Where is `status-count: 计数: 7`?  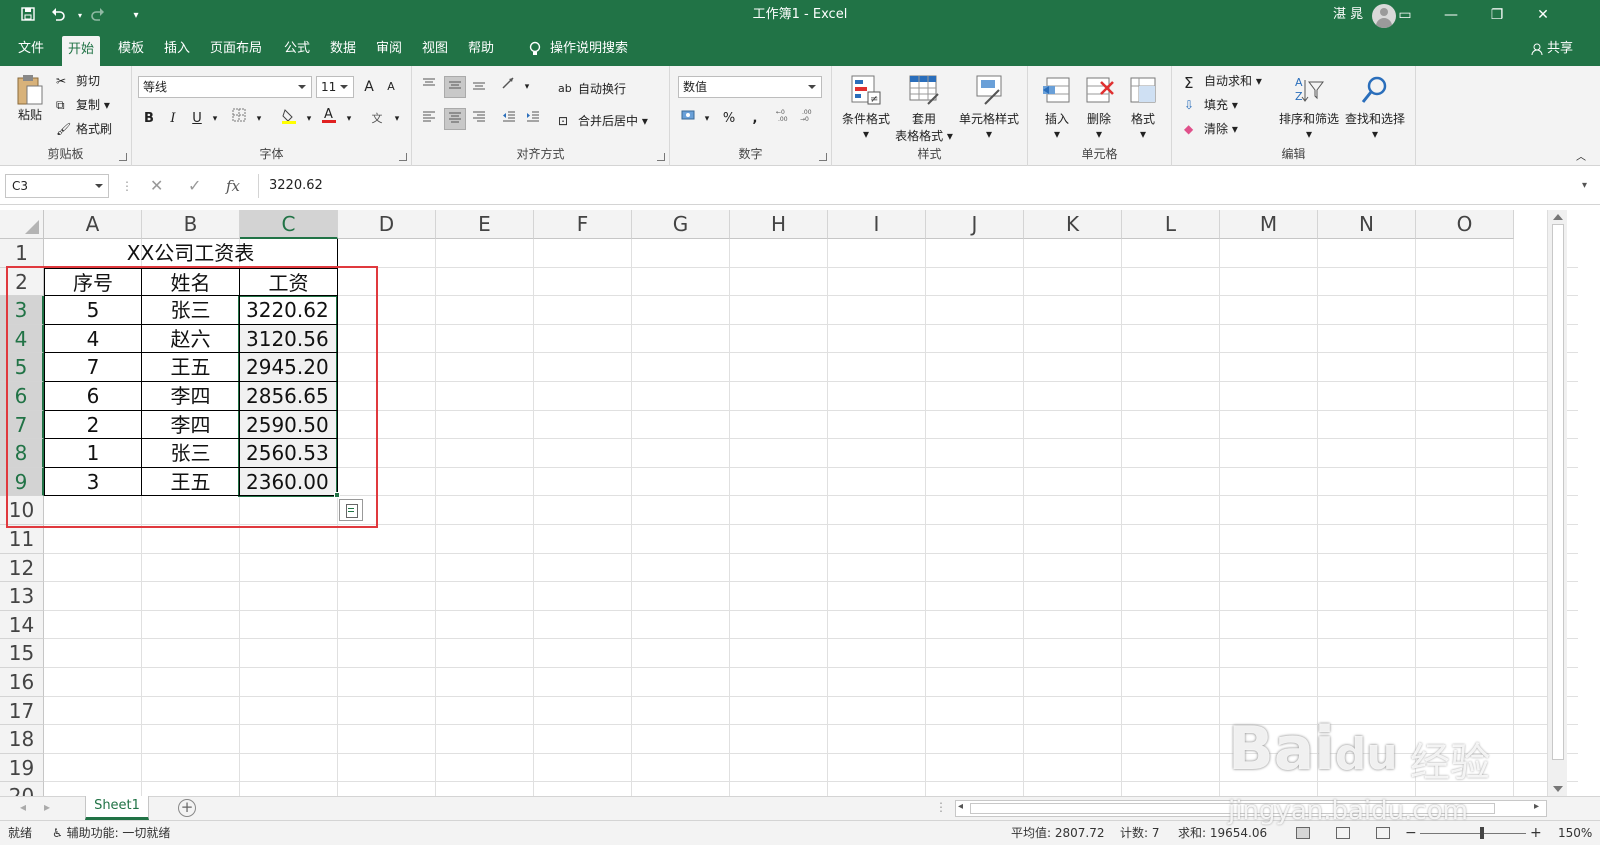
status-count: 计数: 7 is located at coordinates (1140, 833).